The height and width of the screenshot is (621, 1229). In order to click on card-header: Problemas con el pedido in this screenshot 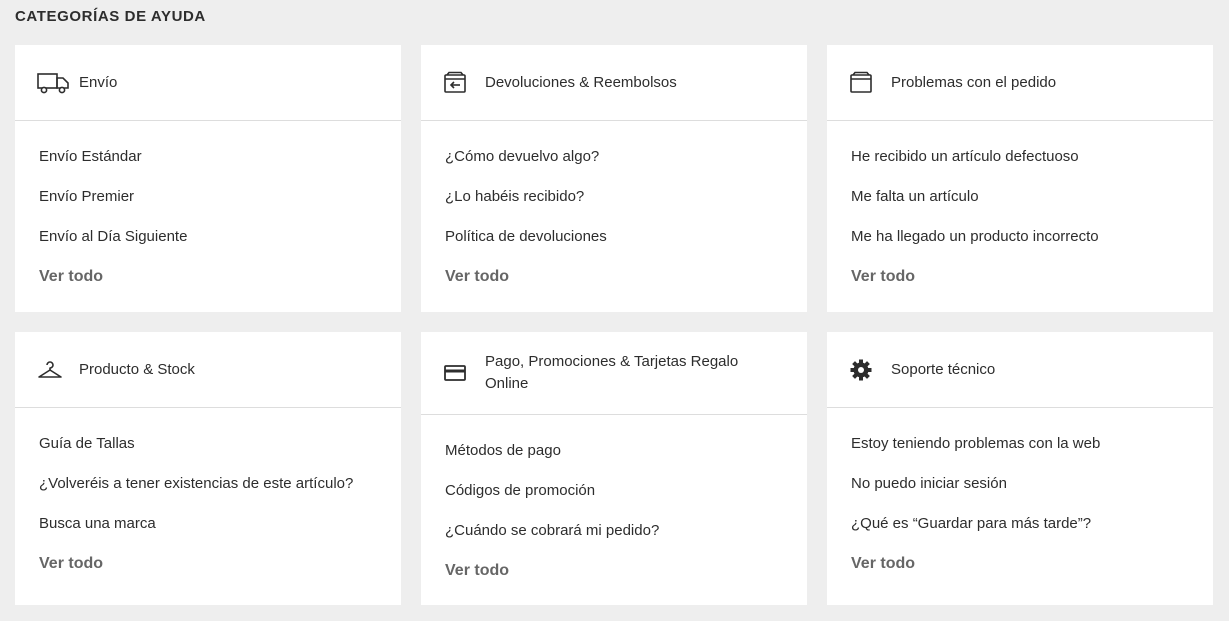, I will do `click(1020, 83)`.